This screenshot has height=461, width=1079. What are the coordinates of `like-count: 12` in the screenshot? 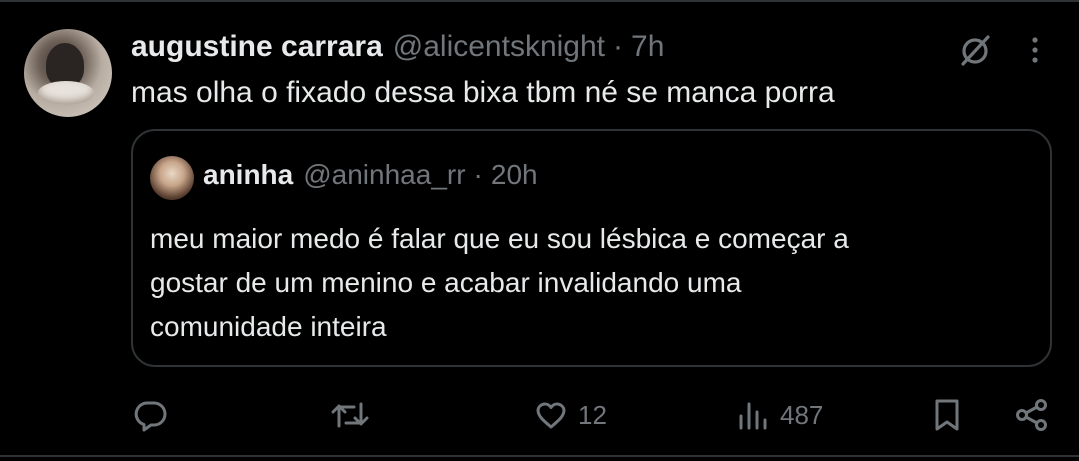 It's located at (592, 414).